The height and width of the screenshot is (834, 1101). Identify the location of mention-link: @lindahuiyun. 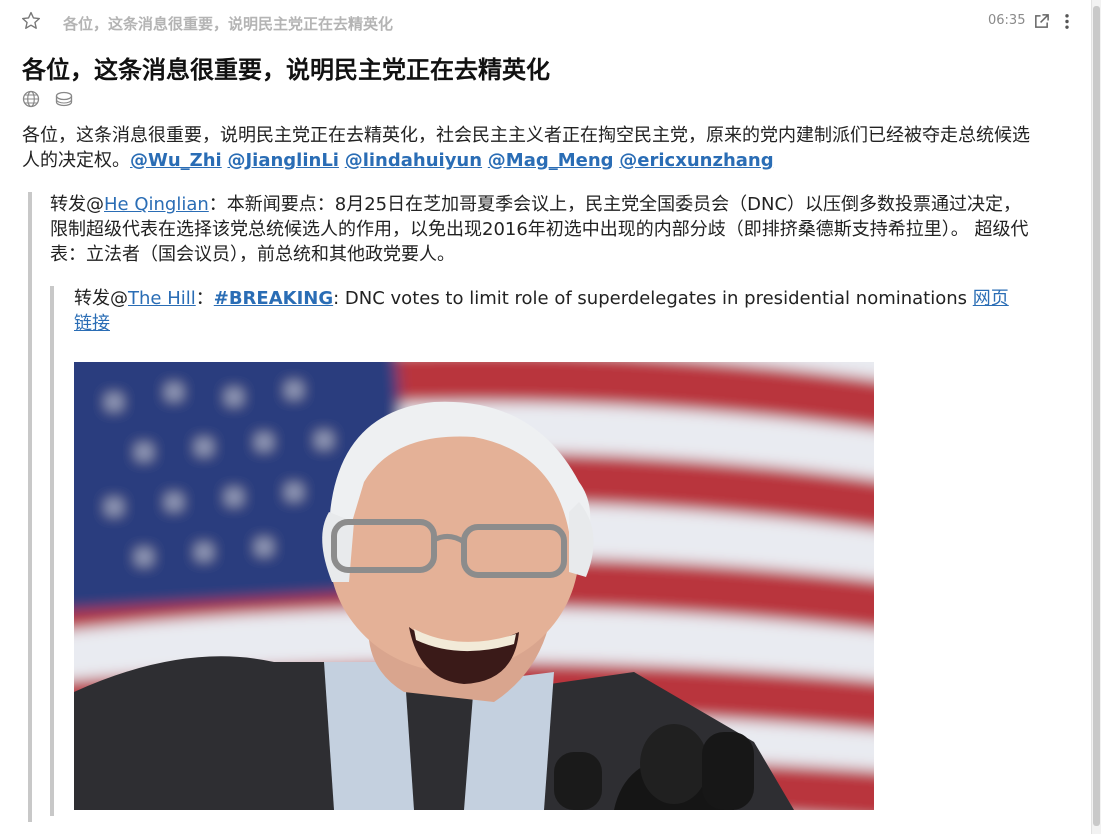
(413, 160).